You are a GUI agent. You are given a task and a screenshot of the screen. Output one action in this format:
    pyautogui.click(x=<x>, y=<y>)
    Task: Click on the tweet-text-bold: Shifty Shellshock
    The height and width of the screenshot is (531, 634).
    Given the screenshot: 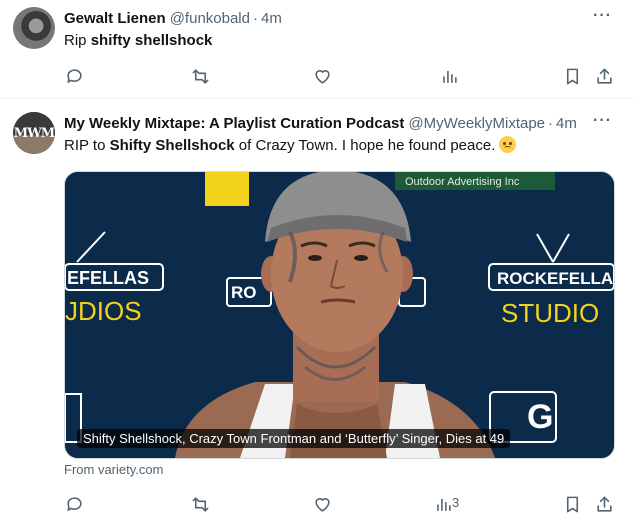 What is the action you would take?
    pyautogui.click(x=172, y=145)
    